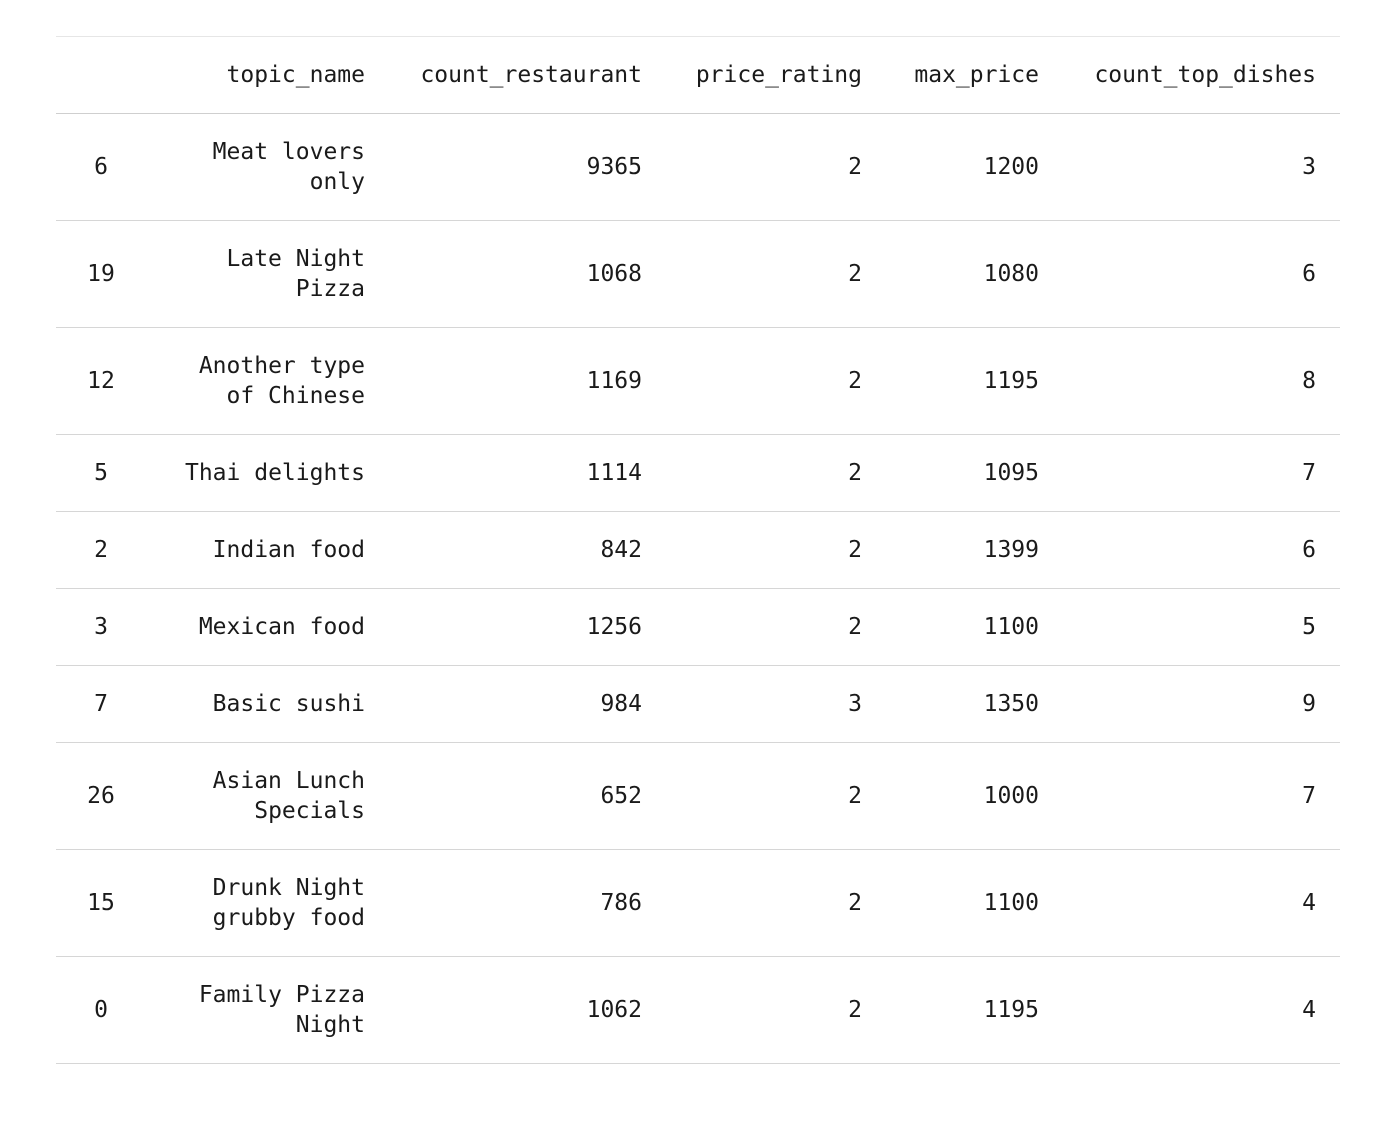  I want to click on cell-count-top-dishes: 3, so click(1201, 167).